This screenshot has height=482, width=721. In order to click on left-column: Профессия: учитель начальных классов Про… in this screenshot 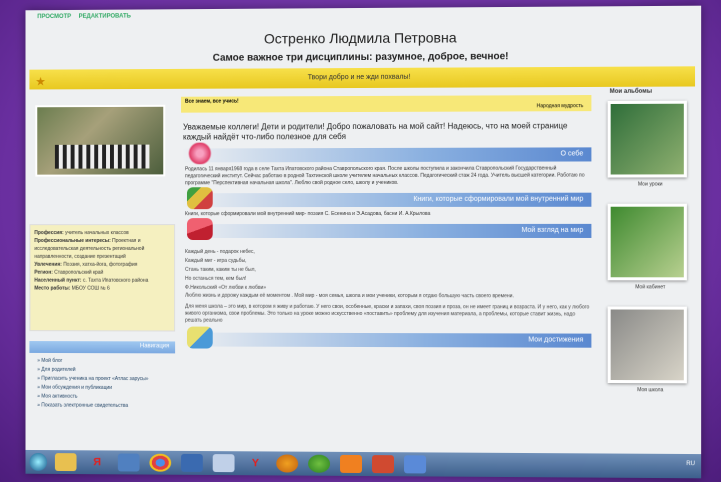, I will do `click(102, 255)`.